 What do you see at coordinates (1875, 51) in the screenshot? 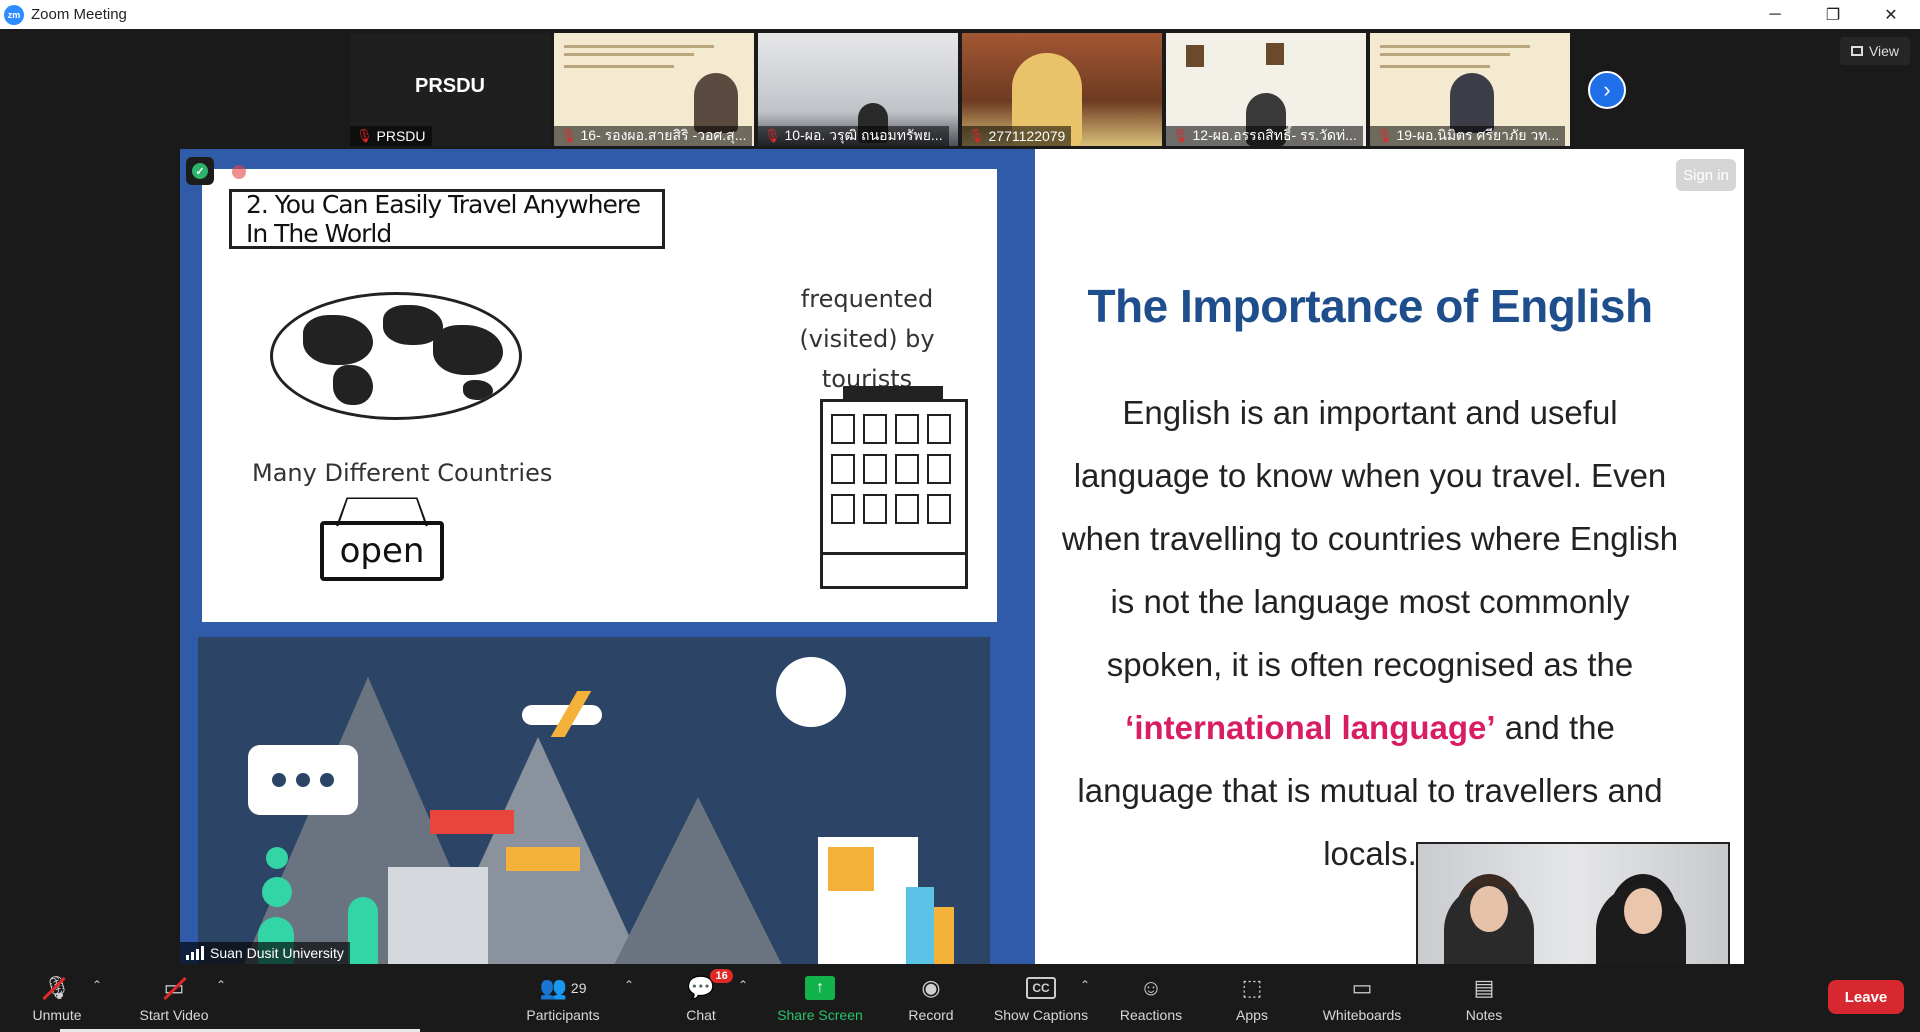
I see `view-button: View` at bounding box center [1875, 51].